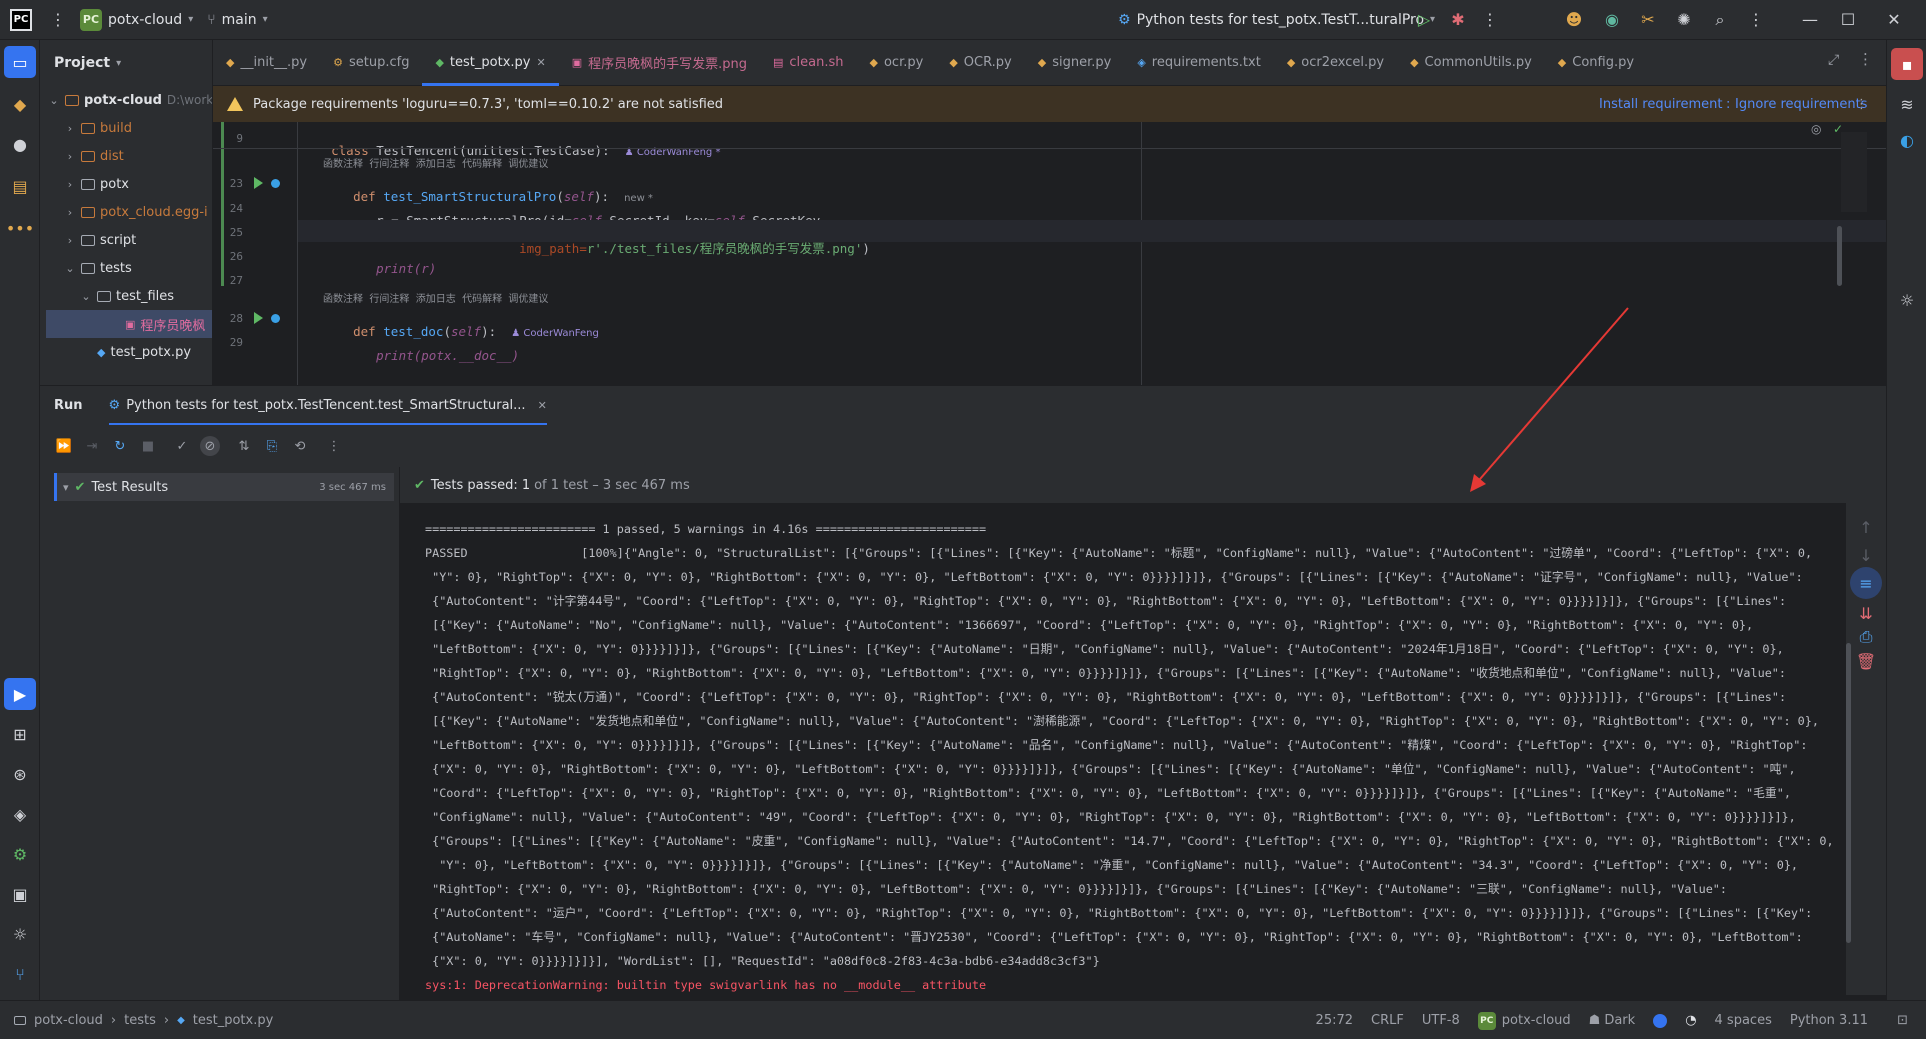  Describe the element at coordinates (272, 446) in the screenshot. I see `import-tests-icon: ⎘` at that location.